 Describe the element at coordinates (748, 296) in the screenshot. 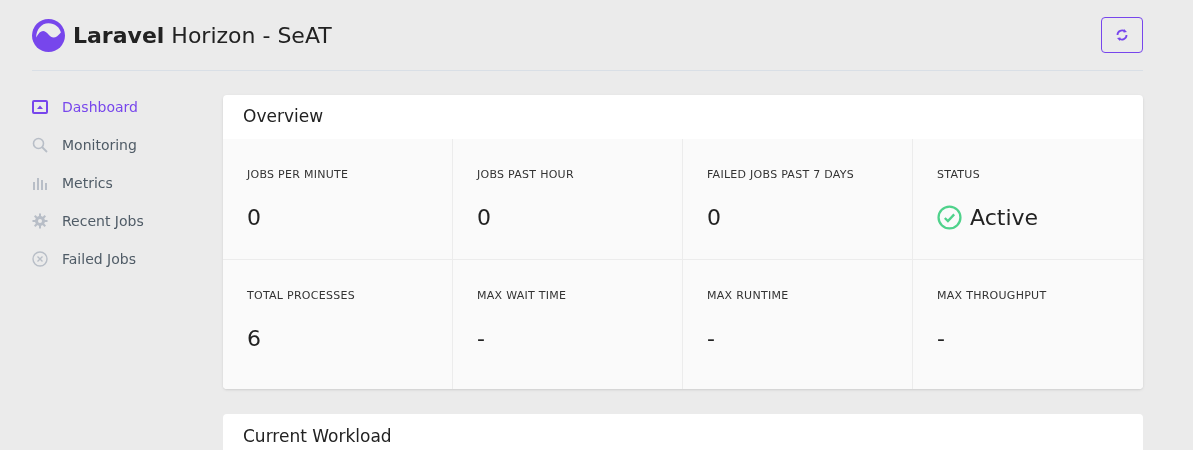

I see `stat-label: MAX RUNTIME` at that location.